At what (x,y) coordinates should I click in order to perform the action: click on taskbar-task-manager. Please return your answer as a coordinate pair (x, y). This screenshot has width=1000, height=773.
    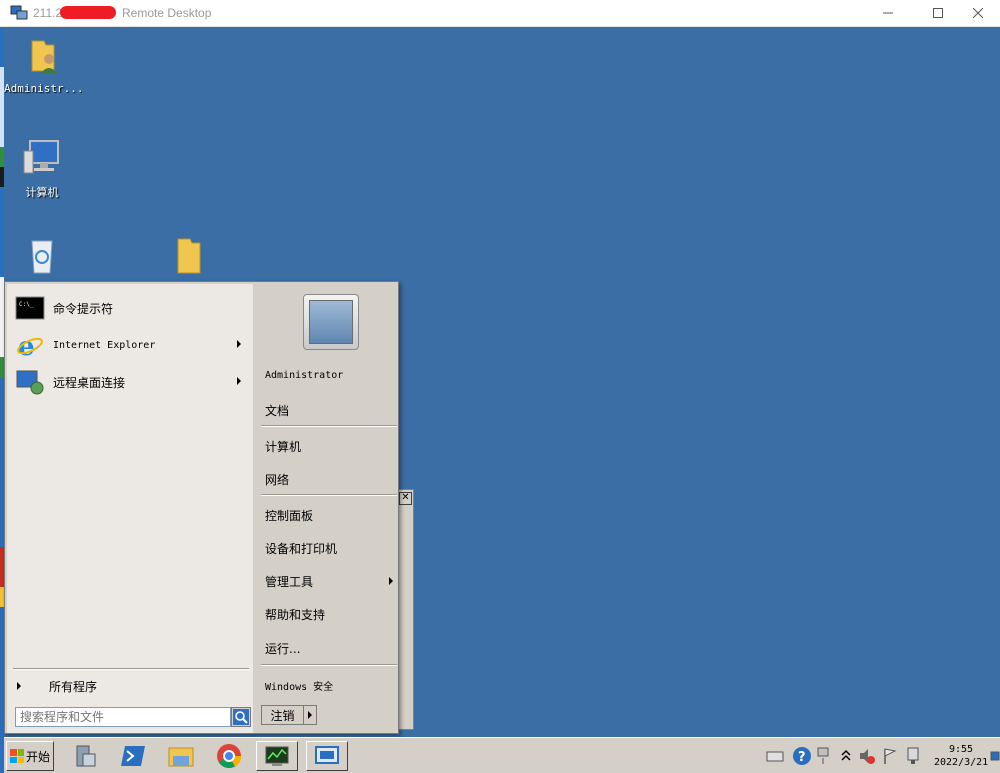
    Looking at the image, I should click on (277, 756).